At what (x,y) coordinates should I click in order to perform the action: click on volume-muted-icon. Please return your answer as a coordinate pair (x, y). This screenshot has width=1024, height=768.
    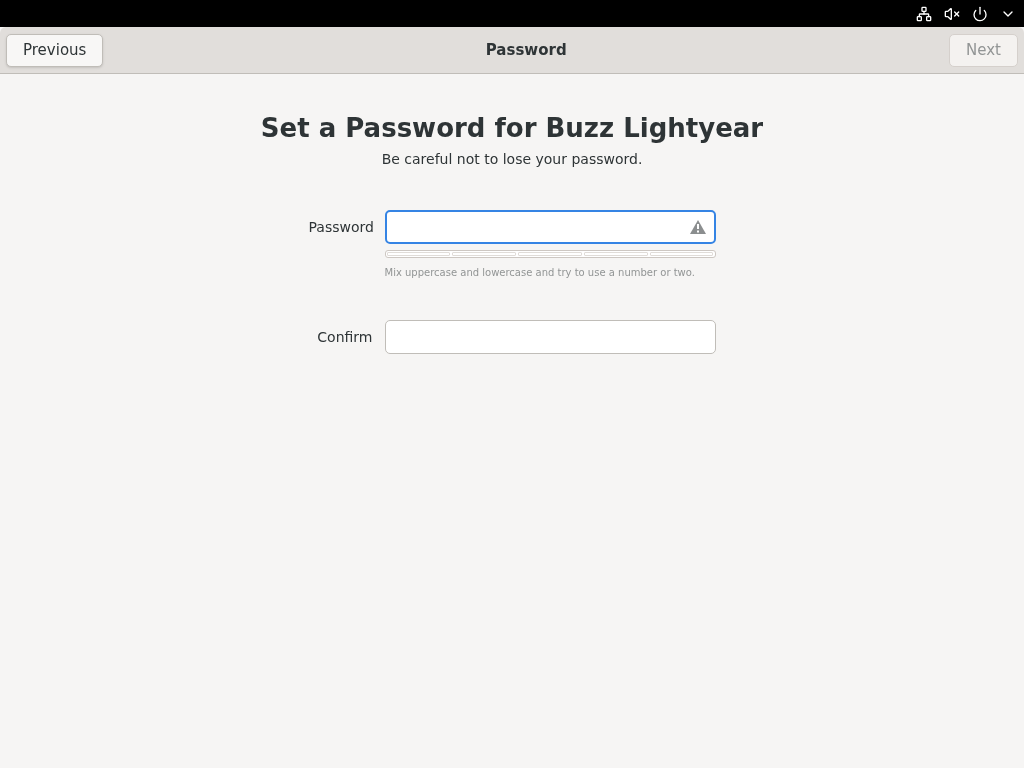
    Looking at the image, I should click on (952, 13).